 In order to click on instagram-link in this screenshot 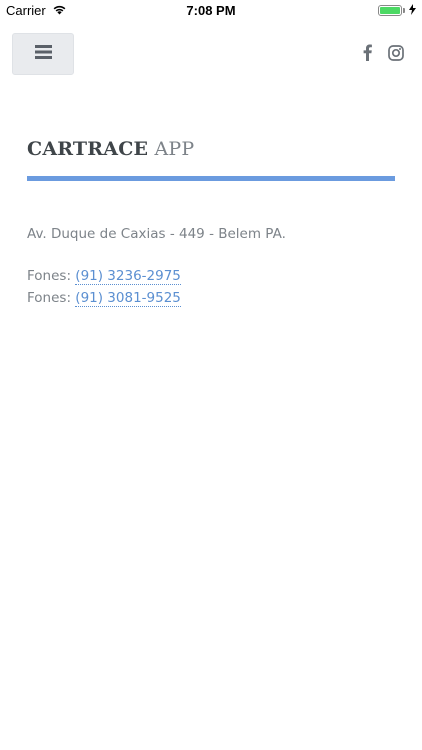, I will do `click(396, 52)`.